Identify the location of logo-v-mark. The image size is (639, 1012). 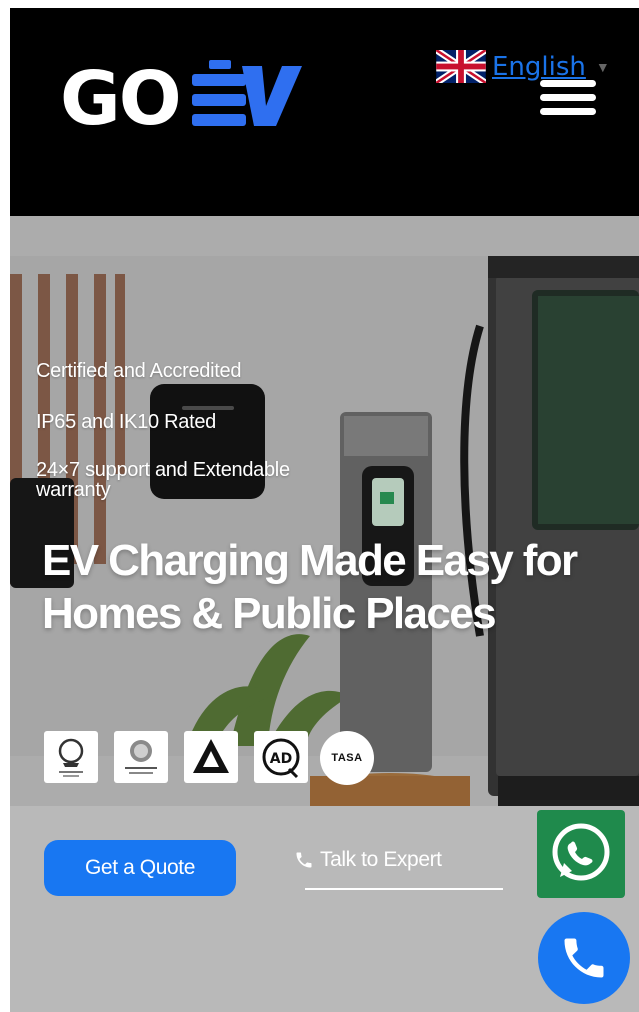
(272, 96).